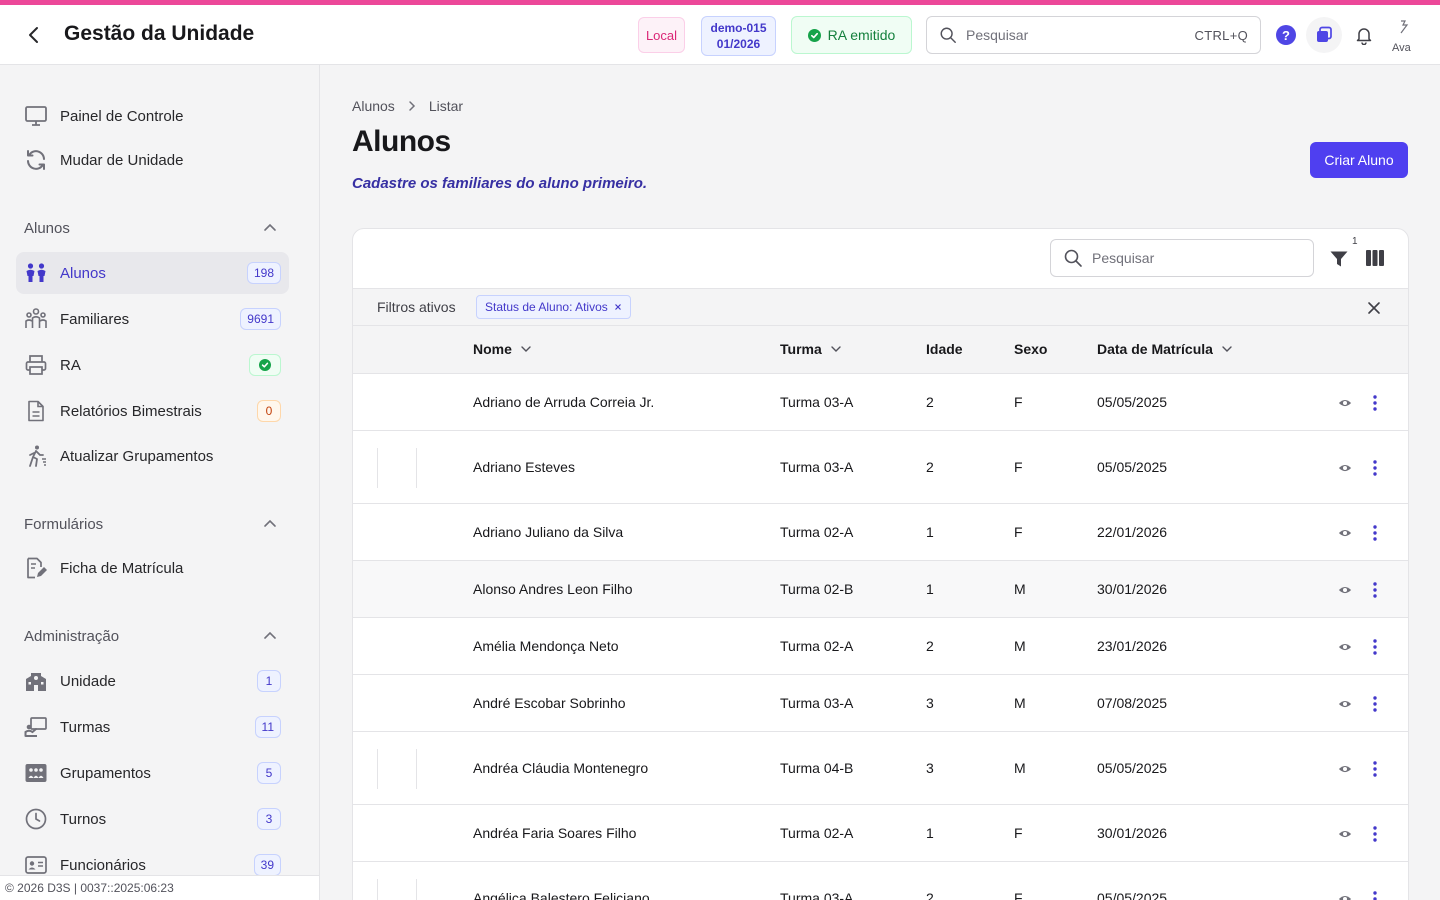  I want to click on student-photo, so click(397, 769).